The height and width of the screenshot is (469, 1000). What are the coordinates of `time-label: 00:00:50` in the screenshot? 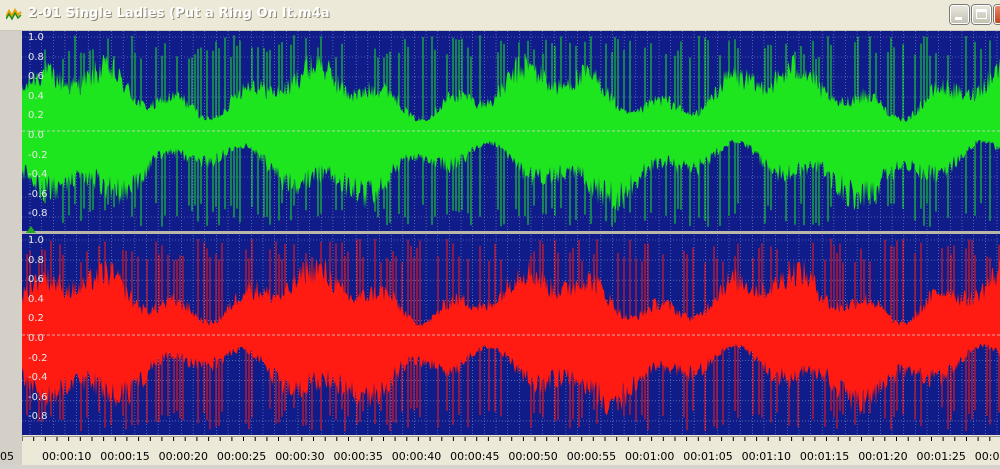 It's located at (533, 456).